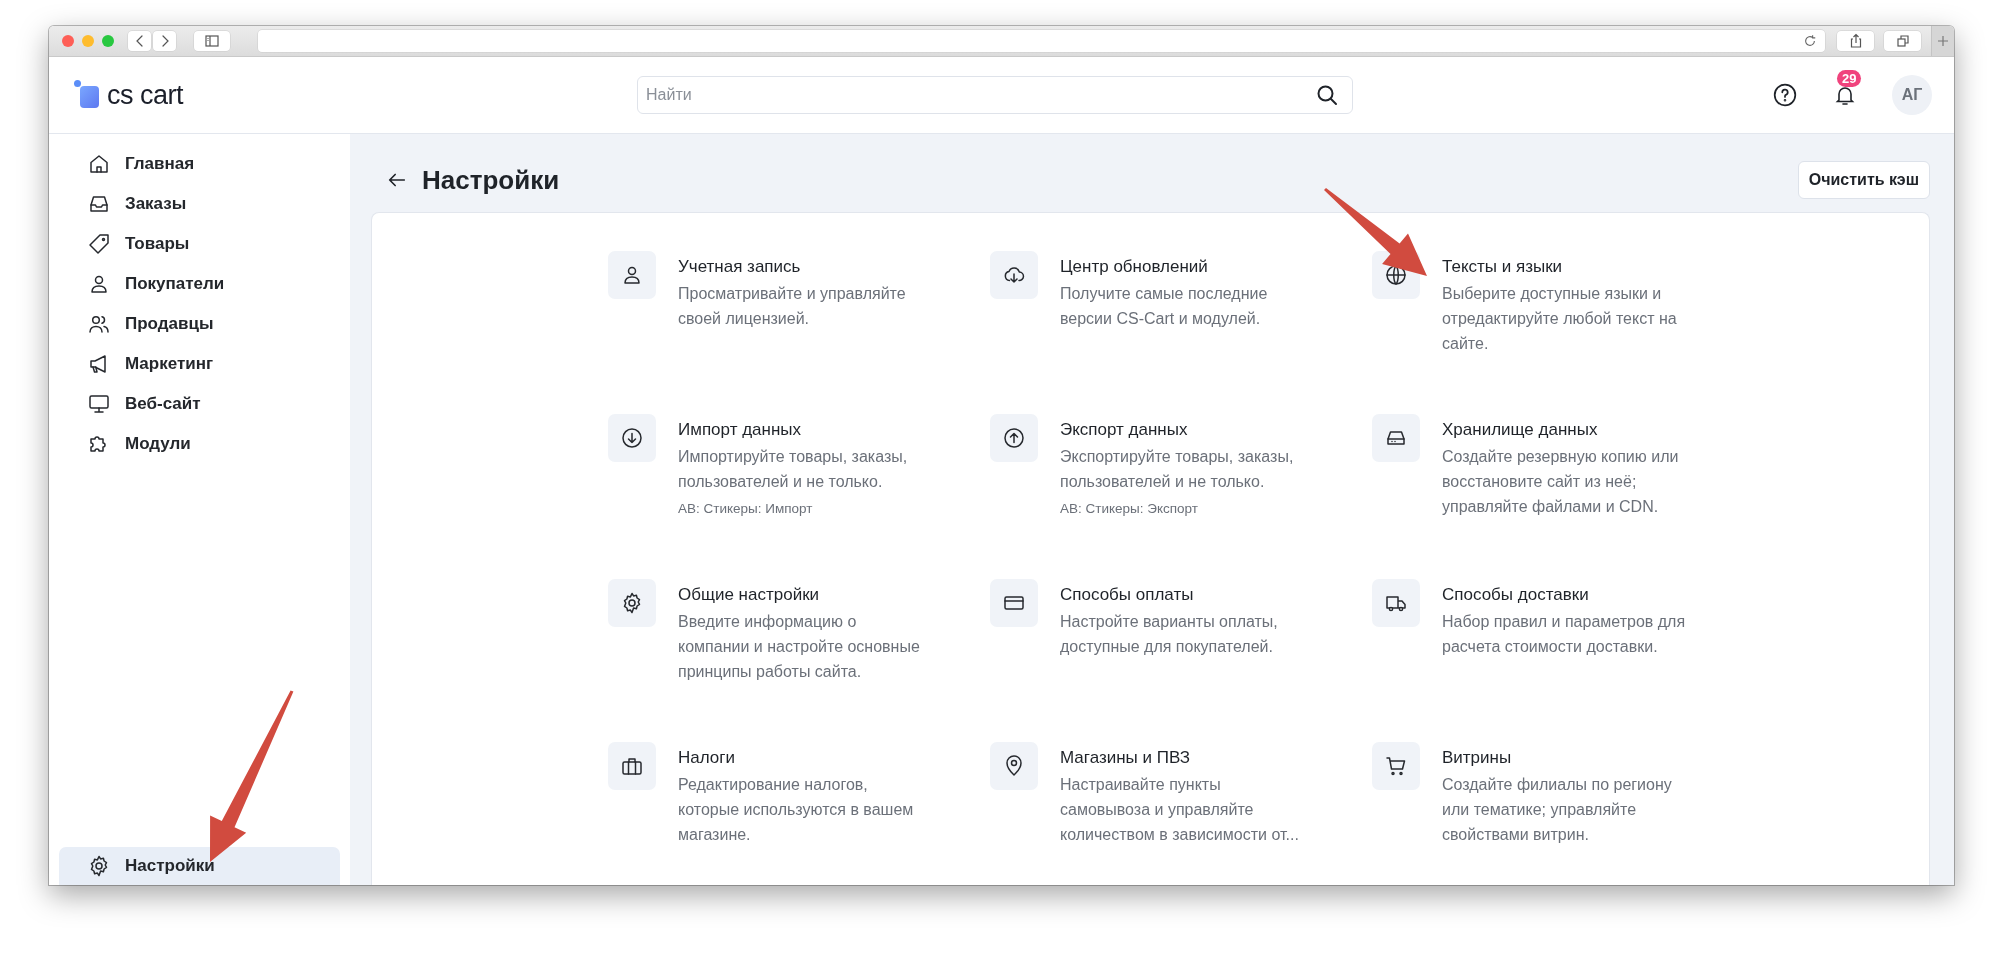 Image resolution: width=2003 pixels, height=958 pixels. I want to click on setting-title: Центр обновлений, so click(1134, 267).